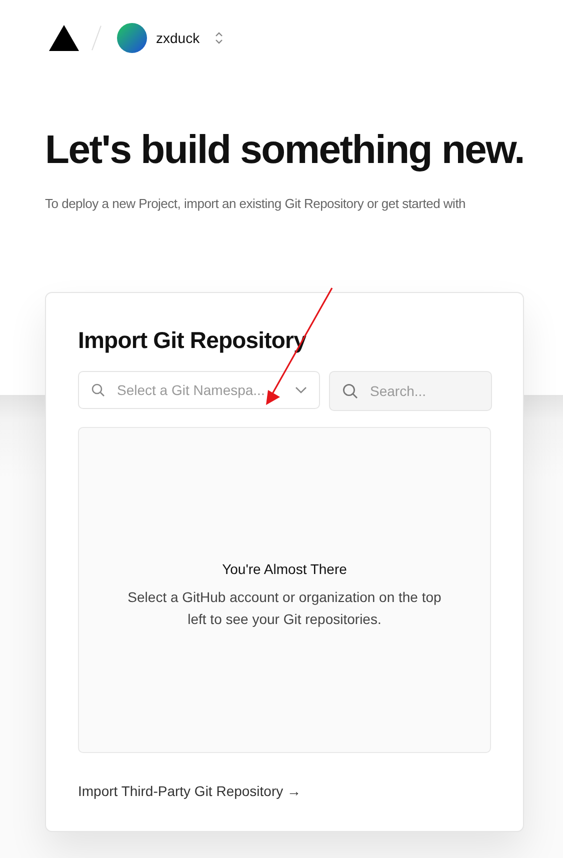 The height and width of the screenshot is (858, 563). I want to click on logo-icon, so click(64, 37).